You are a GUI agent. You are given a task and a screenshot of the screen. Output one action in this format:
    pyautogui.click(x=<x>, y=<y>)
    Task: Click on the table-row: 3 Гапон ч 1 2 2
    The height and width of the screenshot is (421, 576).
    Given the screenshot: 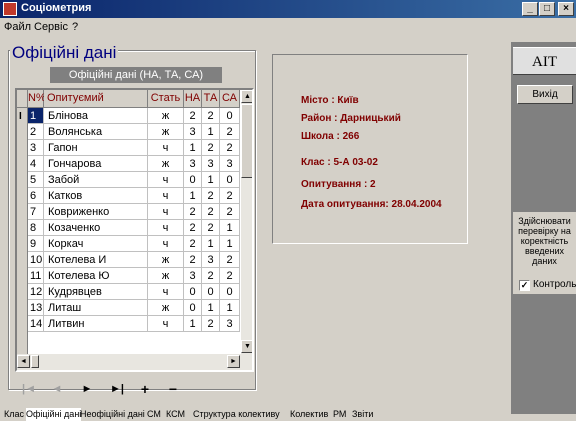 What is the action you would take?
    pyautogui.click(x=134, y=148)
    